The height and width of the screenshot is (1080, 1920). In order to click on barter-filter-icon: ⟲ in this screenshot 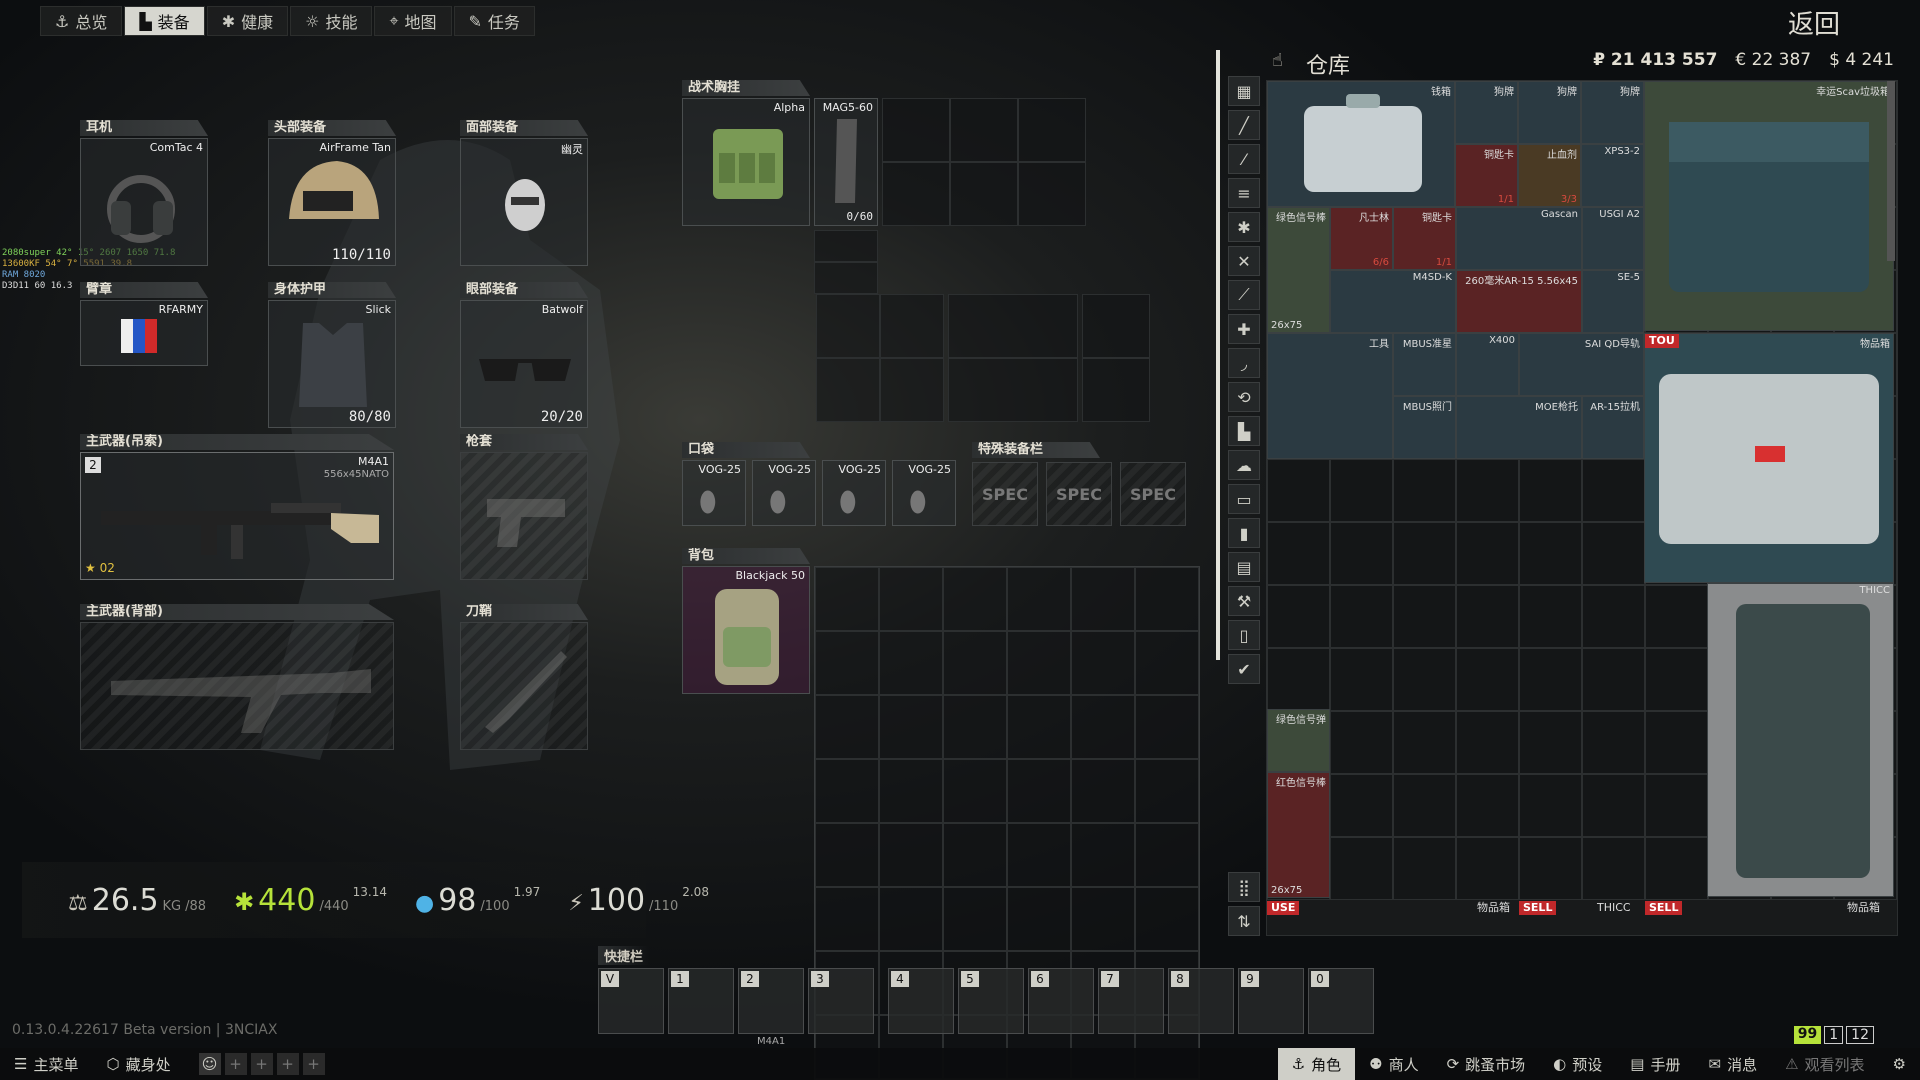, I will do `click(1244, 397)`.